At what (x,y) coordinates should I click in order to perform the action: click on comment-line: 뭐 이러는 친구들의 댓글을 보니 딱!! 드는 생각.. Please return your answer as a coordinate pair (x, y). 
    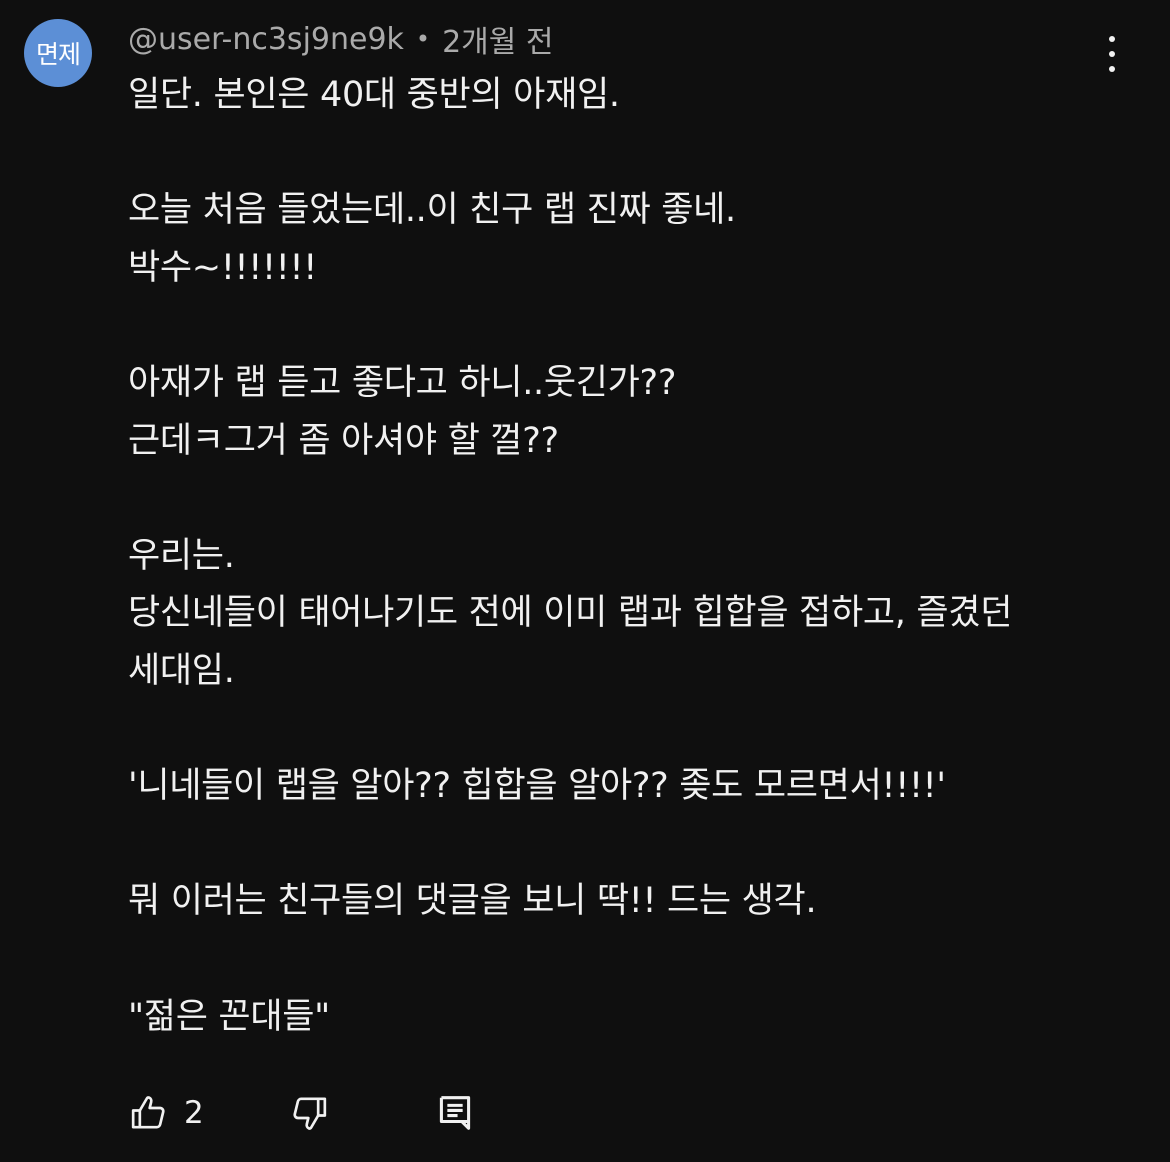
    Looking at the image, I should click on (472, 901).